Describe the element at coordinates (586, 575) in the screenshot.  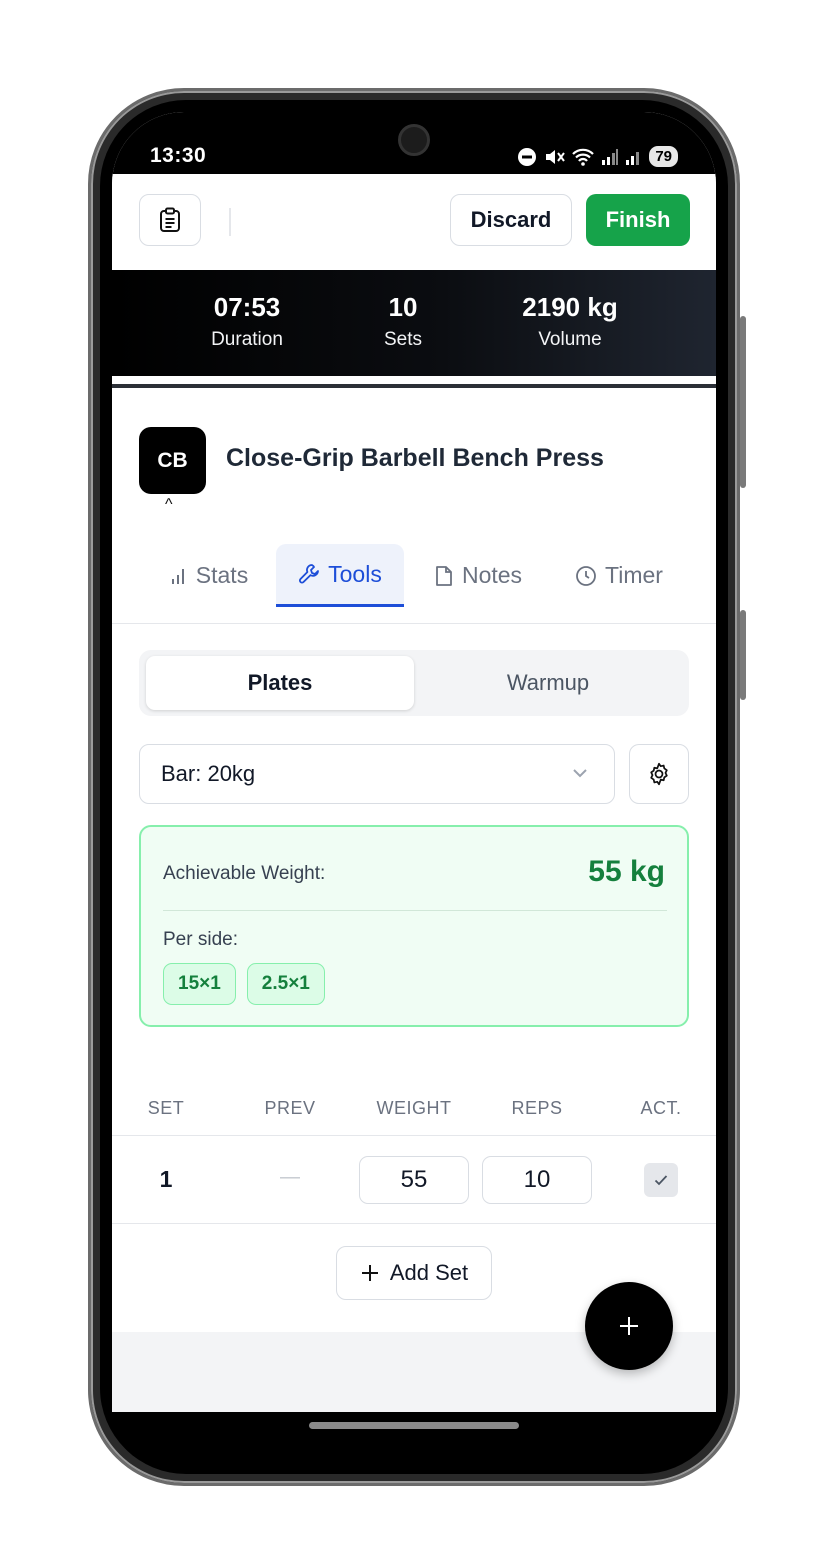
I see `clock-icon` at that location.